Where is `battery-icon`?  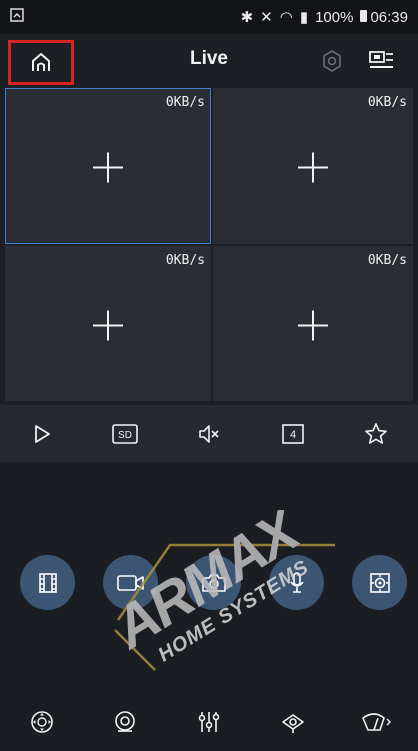
battery-icon is located at coordinates (364, 15).